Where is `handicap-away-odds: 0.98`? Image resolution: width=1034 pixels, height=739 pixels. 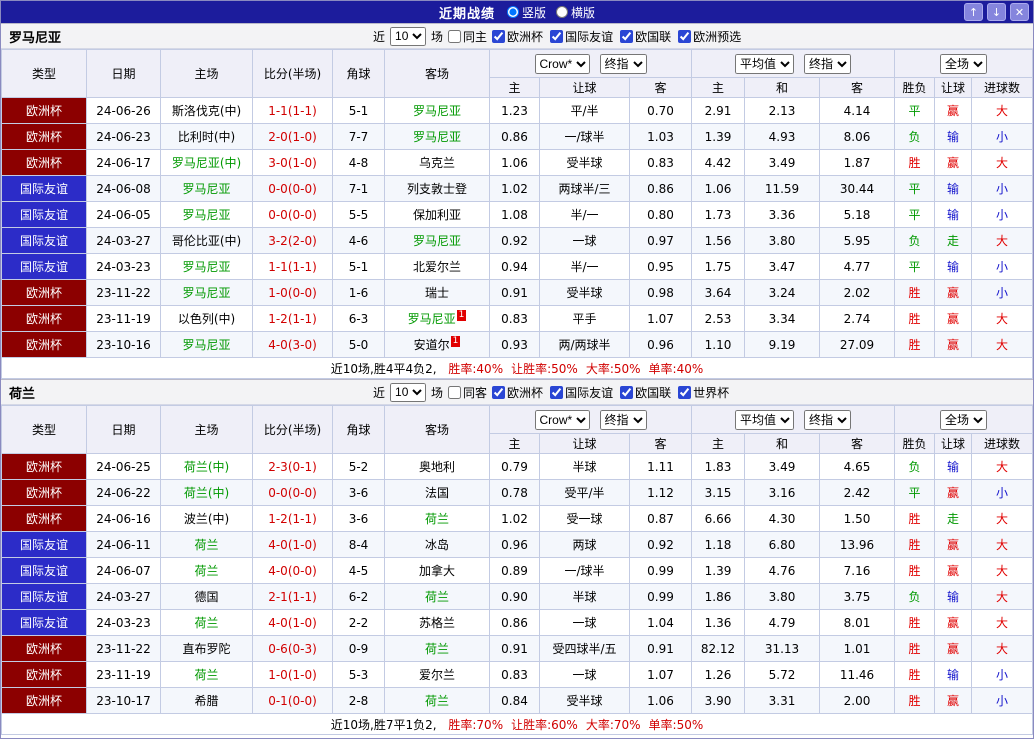
handicap-away-odds: 0.98 is located at coordinates (660, 292).